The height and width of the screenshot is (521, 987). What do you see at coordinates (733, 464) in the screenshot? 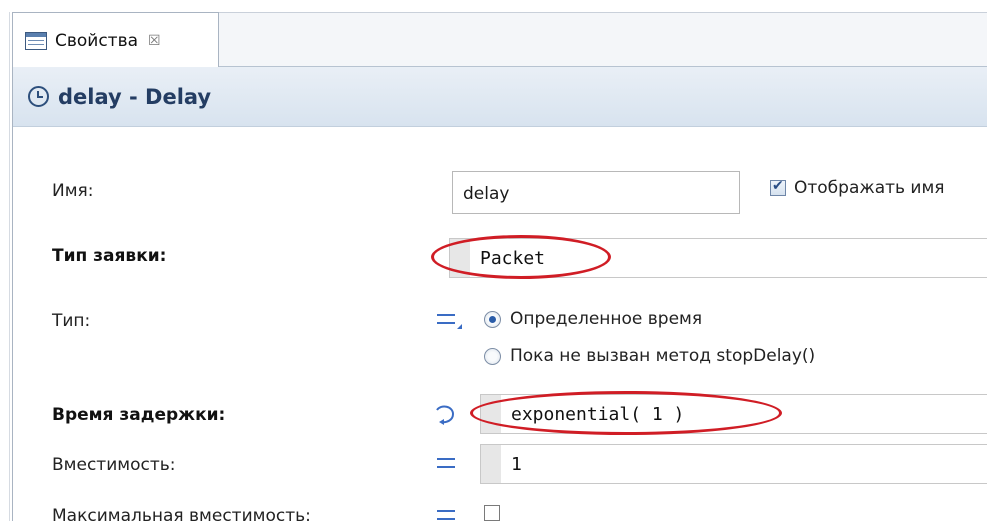
I see `capacity-field: 1` at bounding box center [733, 464].